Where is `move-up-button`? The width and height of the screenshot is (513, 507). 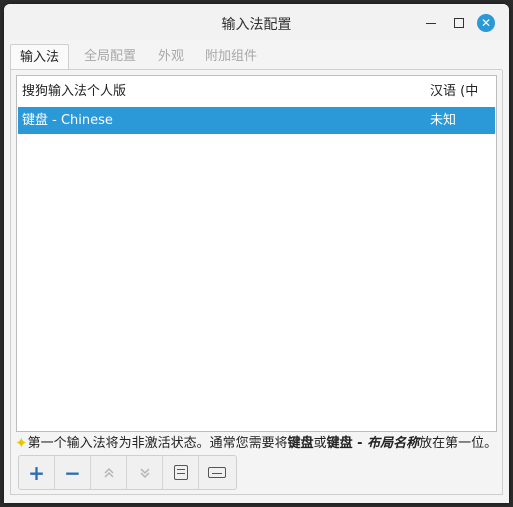
move-up-button is located at coordinates (109, 472).